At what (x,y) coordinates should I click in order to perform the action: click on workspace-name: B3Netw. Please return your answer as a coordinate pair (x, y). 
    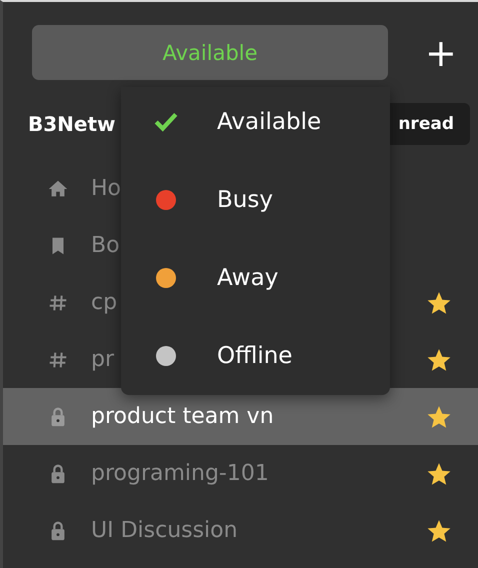
    Looking at the image, I should click on (72, 124).